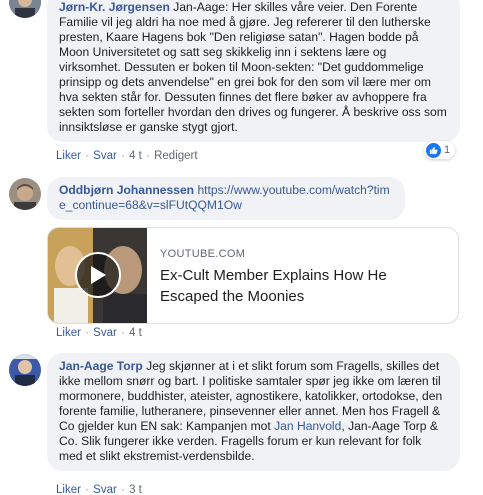 The width and height of the screenshot is (483, 495). I want to click on comment-actions: Liker · Svar · 4 t, so click(99, 333).